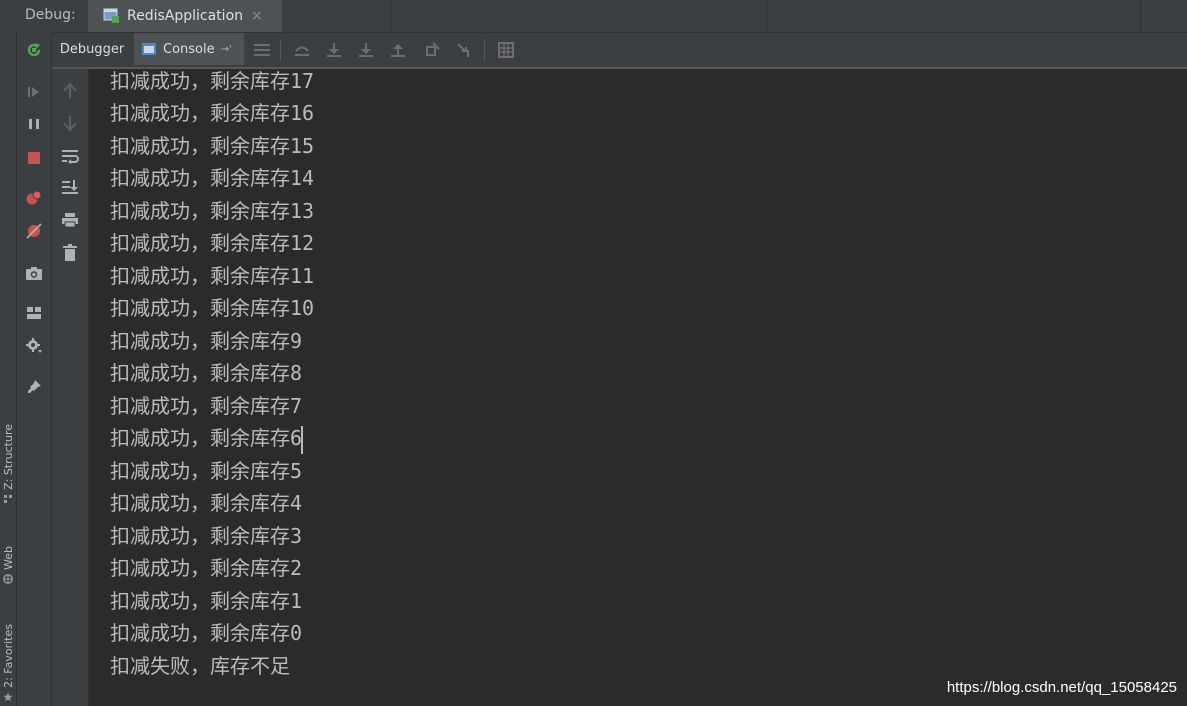 This screenshot has width=1187, height=706. I want to click on favorites-tool-tab: 2: Favorites, so click(8, 663).